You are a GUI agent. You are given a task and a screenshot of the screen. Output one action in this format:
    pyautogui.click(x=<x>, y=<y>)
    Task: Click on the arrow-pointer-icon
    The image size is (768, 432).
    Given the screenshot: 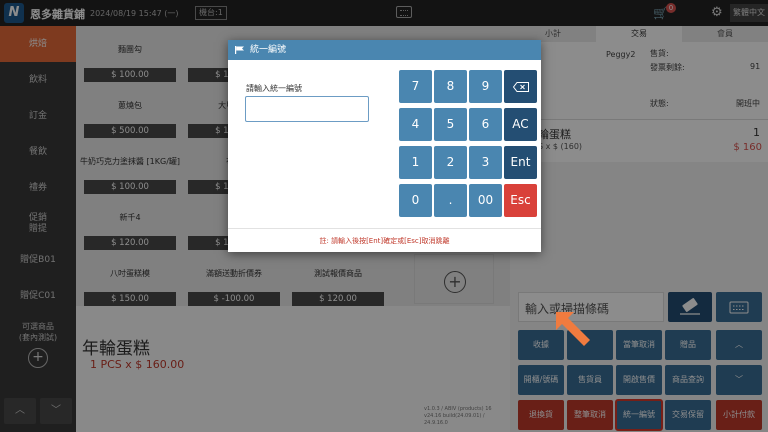 What is the action you would take?
    pyautogui.click(x=573, y=329)
    